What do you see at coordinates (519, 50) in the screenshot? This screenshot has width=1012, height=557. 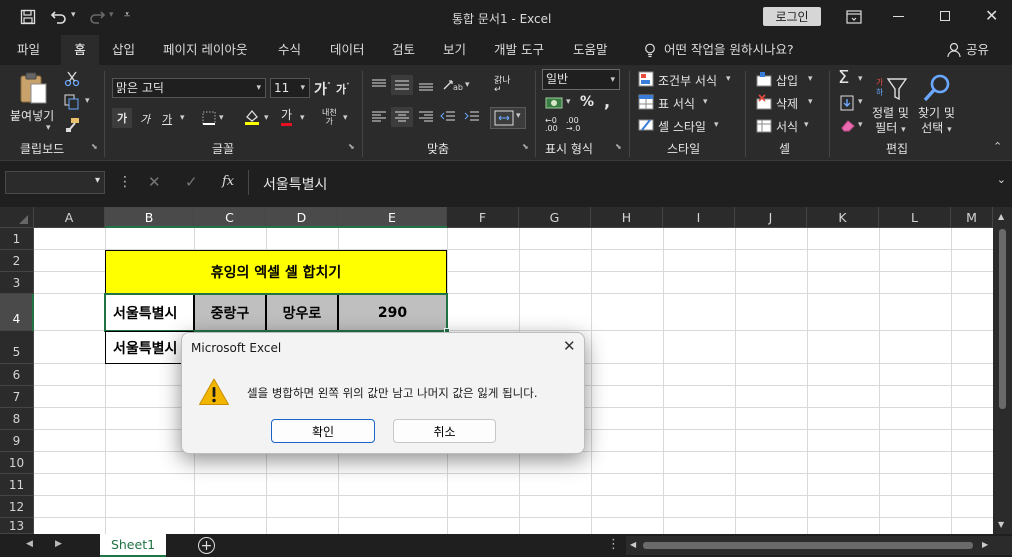 I see `tab-developer: 개발 도구` at bounding box center [519, 50].